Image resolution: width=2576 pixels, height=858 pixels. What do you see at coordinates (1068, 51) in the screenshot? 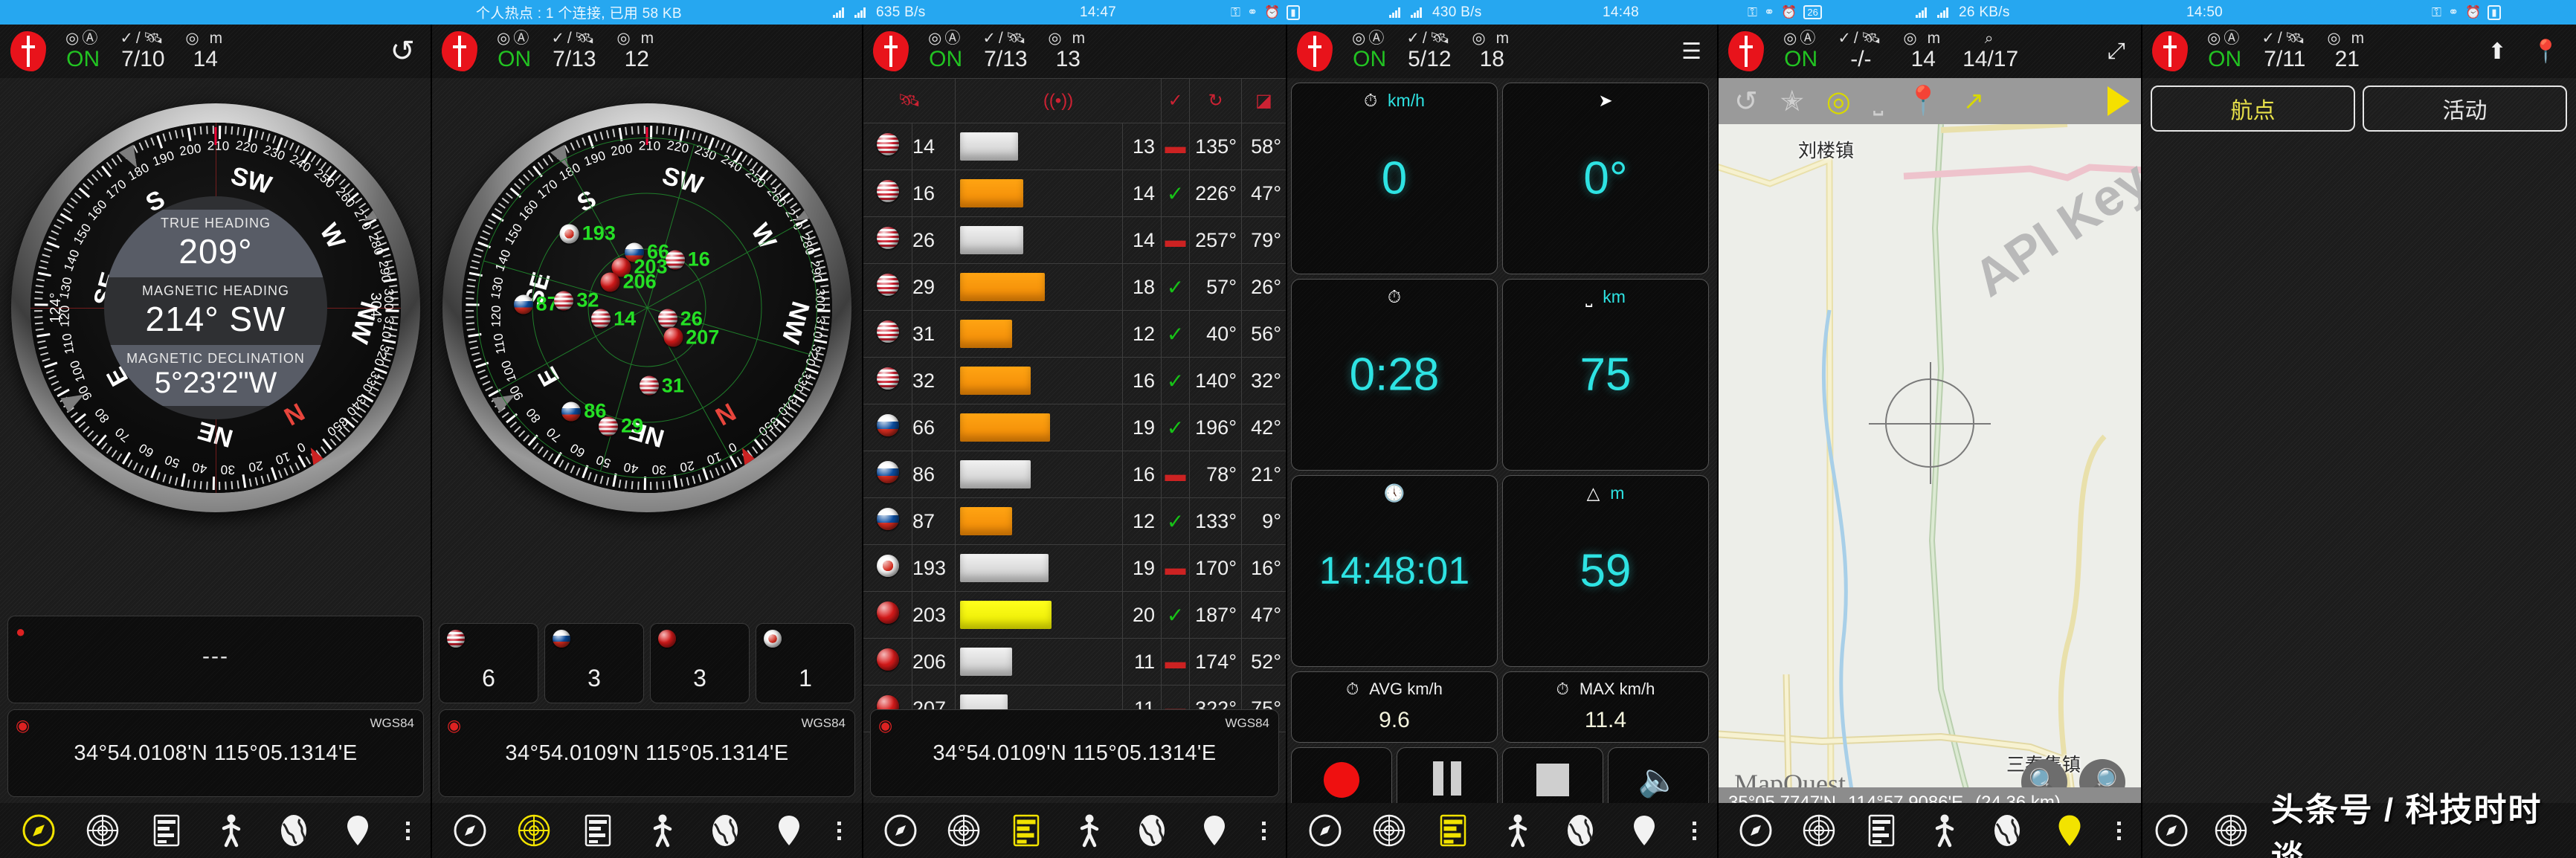
I see `gps-accuracy-3: ◎ m 13` at bounding box center [1068, 51].